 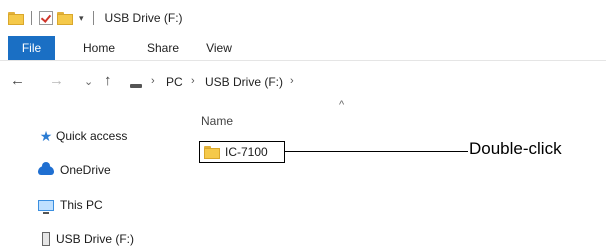 What do you see at coordinates (31, 18) in the screenshot?
I see `toolbar-divider` at bounding box center [31, 18].